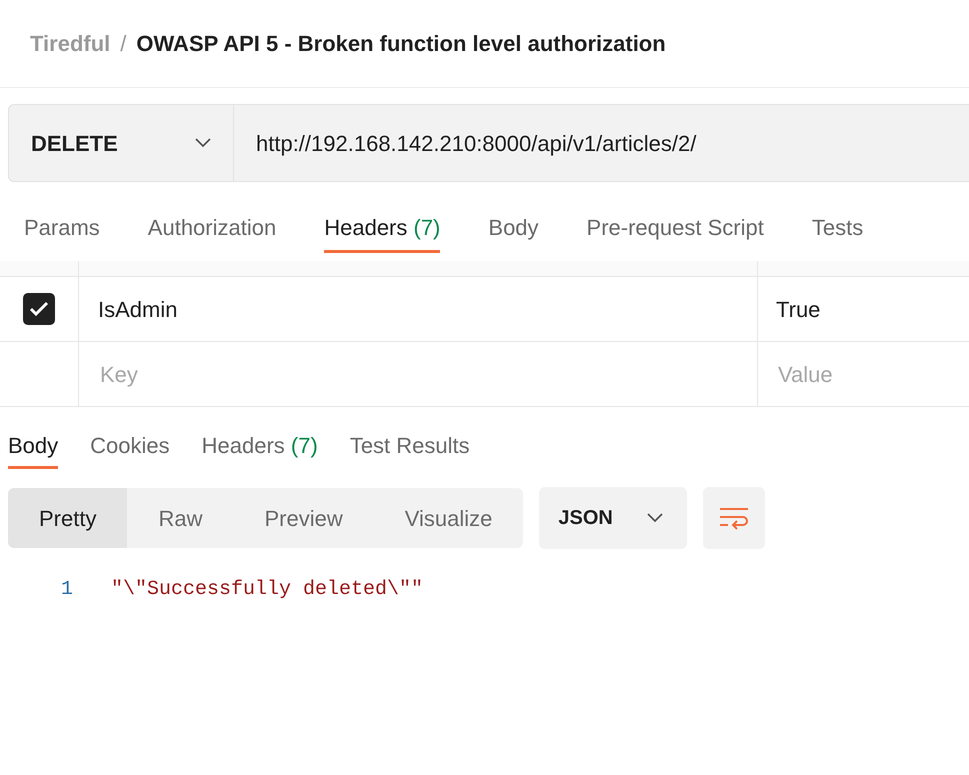 The width and height of the screenshot is (969, 775). I want to click on view-mode-button: Pretty, so click(68, 518).